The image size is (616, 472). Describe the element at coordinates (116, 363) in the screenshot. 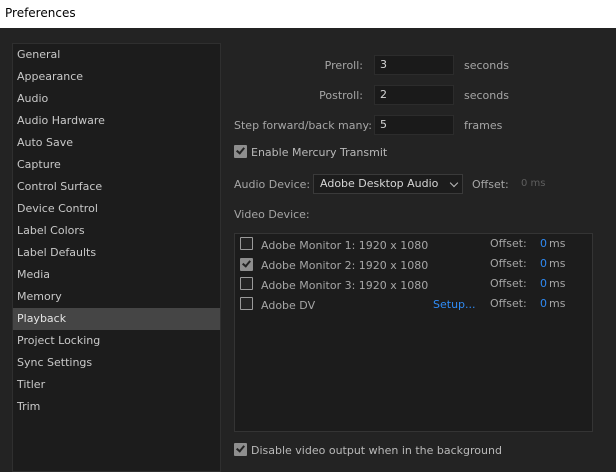

I see `sidebar-item-sync-settings: Sync Settings` at that location.